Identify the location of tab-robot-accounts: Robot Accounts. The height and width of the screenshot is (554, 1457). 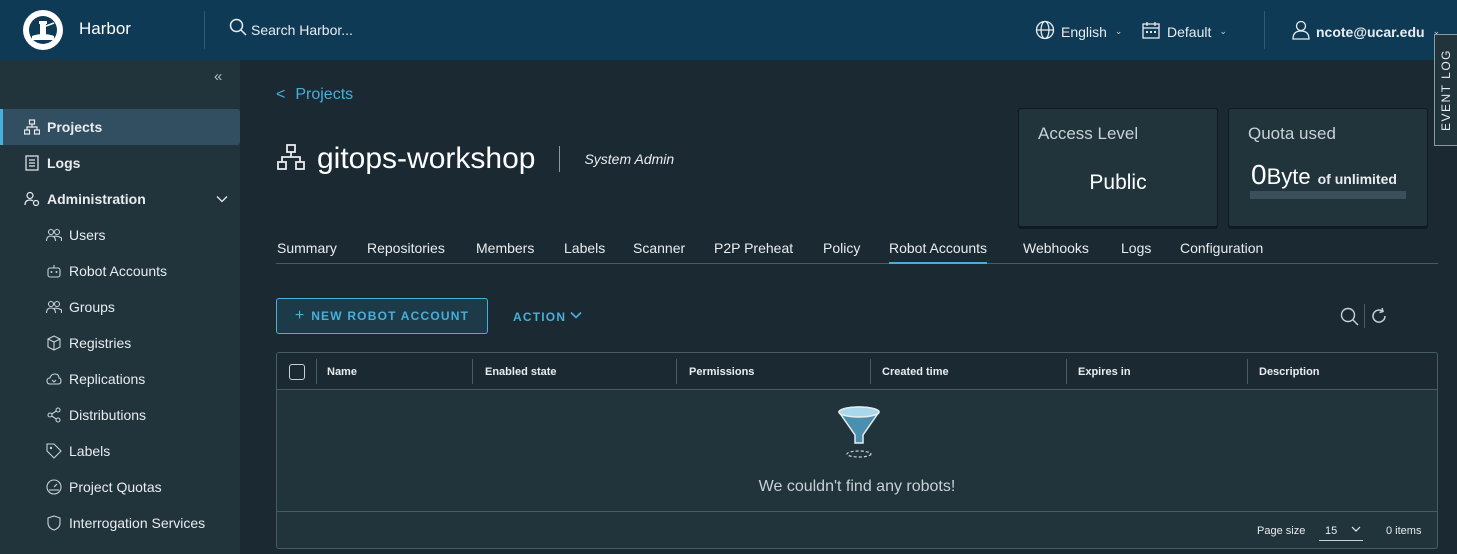
(938, 252).